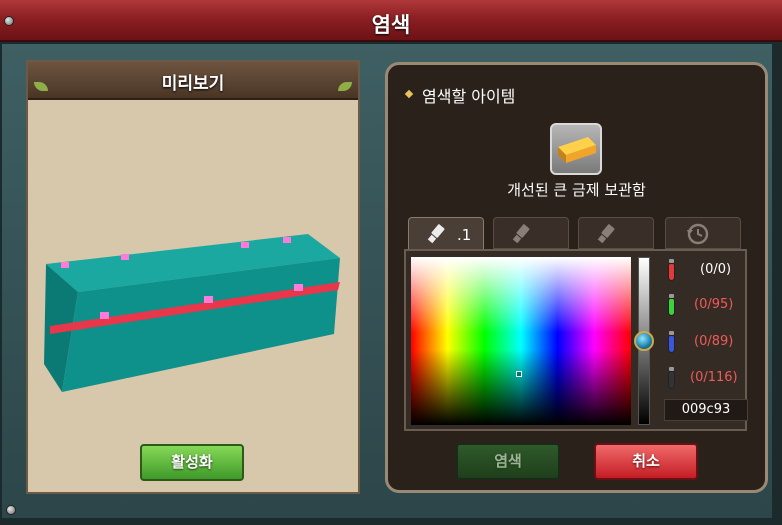 Image resolution: width=782 pixels, height=525 pixels. What do you see at coordinates (714, 341) in the screenshot?
I see `rgb-value: (0/89)` at bounding box center [714, 341].